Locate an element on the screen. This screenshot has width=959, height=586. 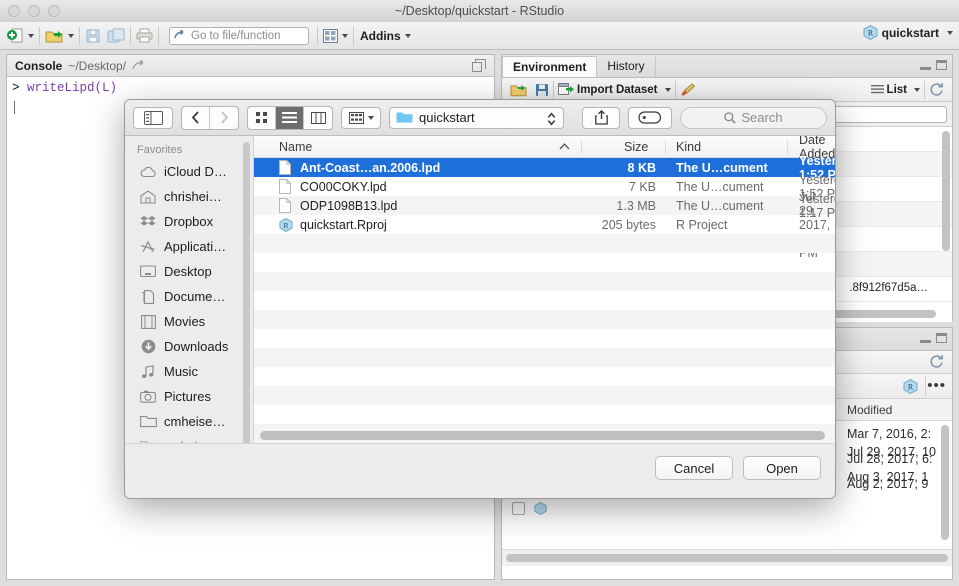
column-size: Size is located at coordinates (636, 147).